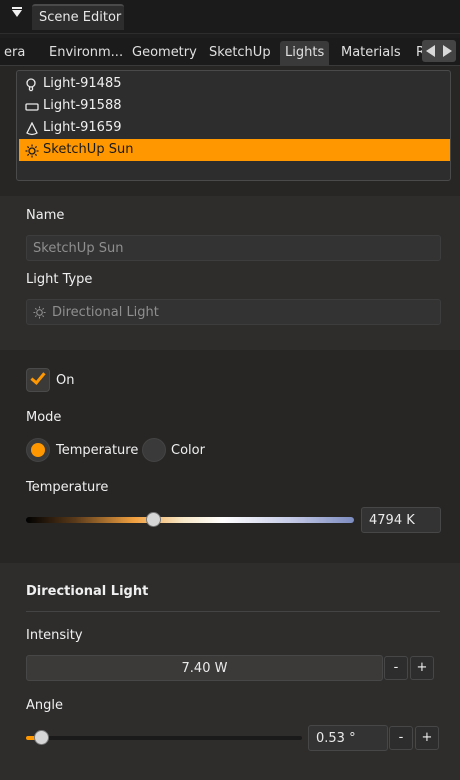  I want to click on section-divider, so click(233, 611).